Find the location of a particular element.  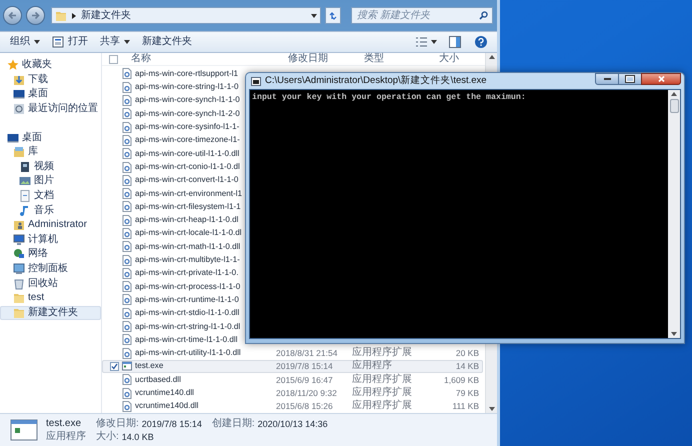

sidebar-item: 音乐 is located at coordinates (50, 210).